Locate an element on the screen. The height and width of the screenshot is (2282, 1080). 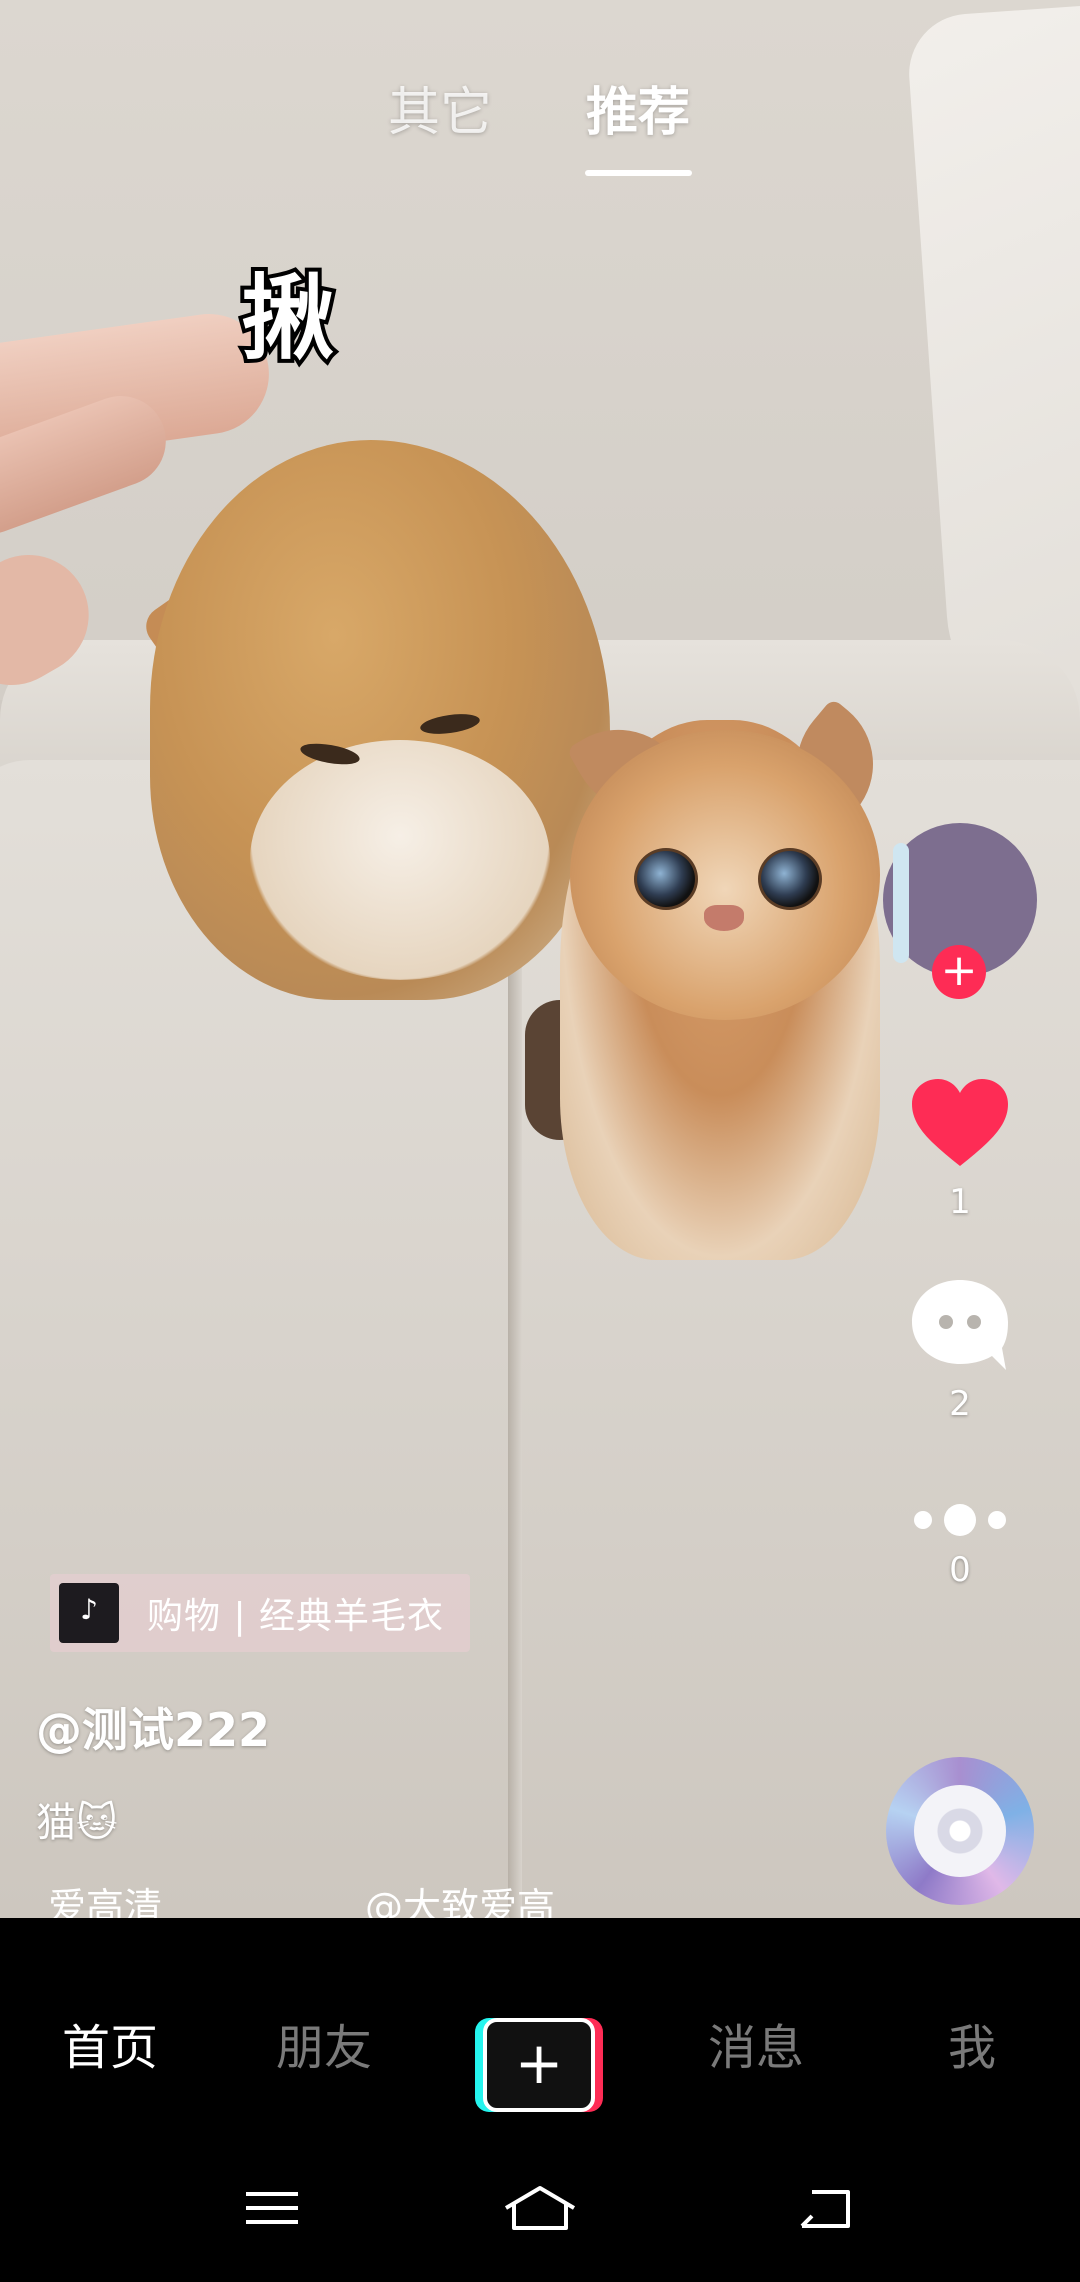
plus-icon: + is located at coordinates (539, 2065).